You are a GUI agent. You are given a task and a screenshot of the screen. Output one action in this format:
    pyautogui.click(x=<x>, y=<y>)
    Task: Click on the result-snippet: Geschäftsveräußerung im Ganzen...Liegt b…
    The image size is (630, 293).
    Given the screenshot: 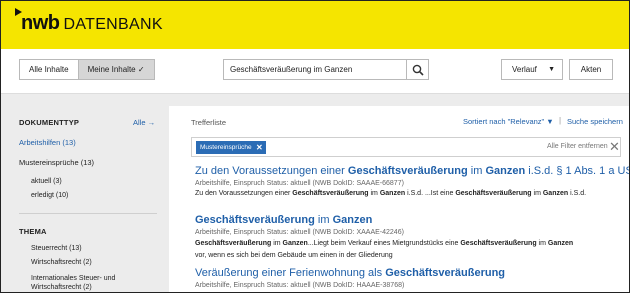 What is the action you would take?
    pyautogui.click(x=384, y=243)
    